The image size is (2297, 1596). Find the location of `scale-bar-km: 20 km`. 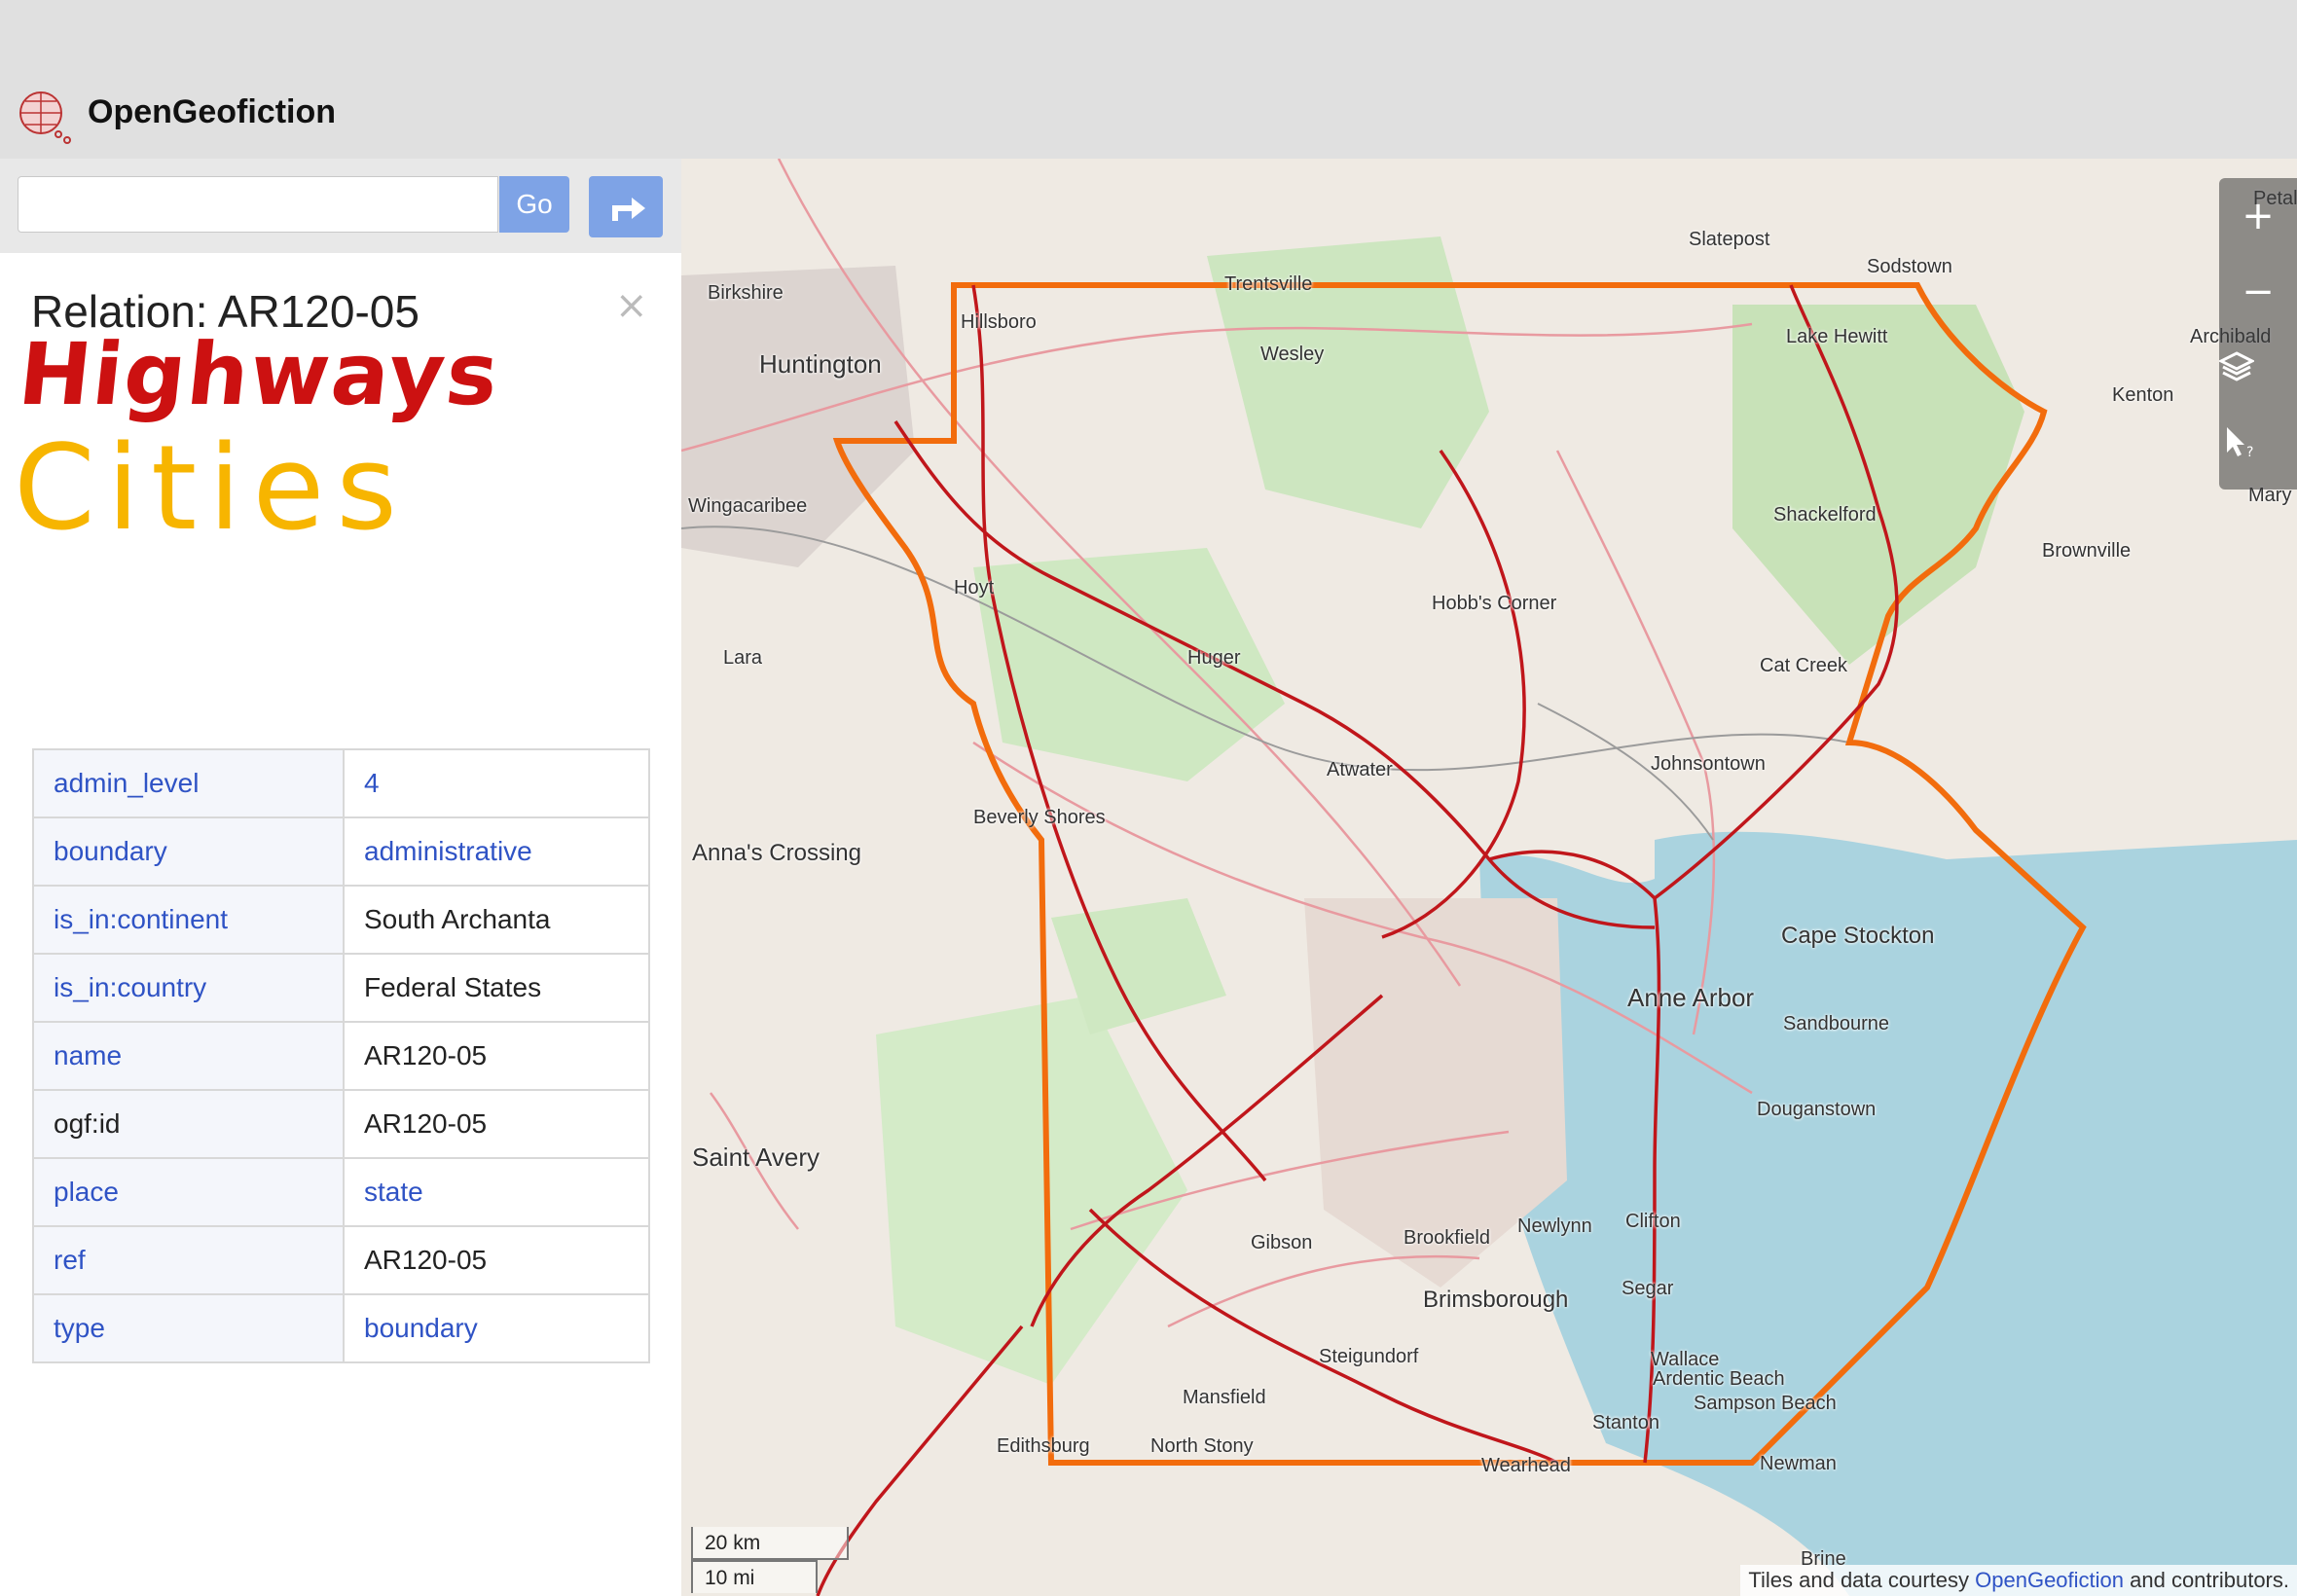

scale-bar-km: 20 km is located at coordinates (770, 1543).